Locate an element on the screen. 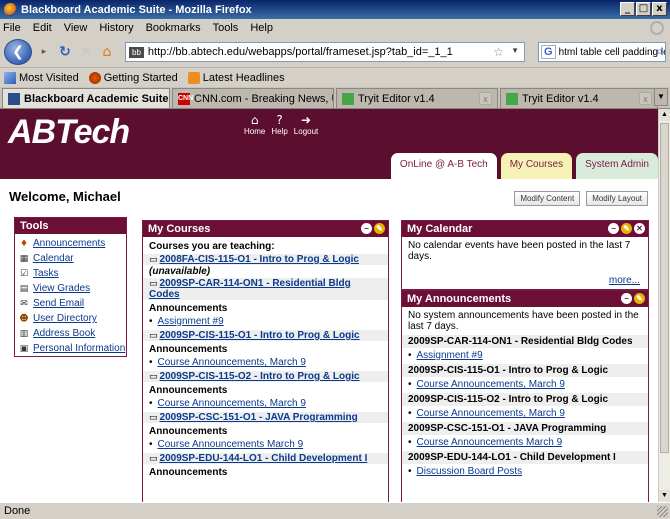  abtech-logo: ABTech is located at coordinates (69, 132).